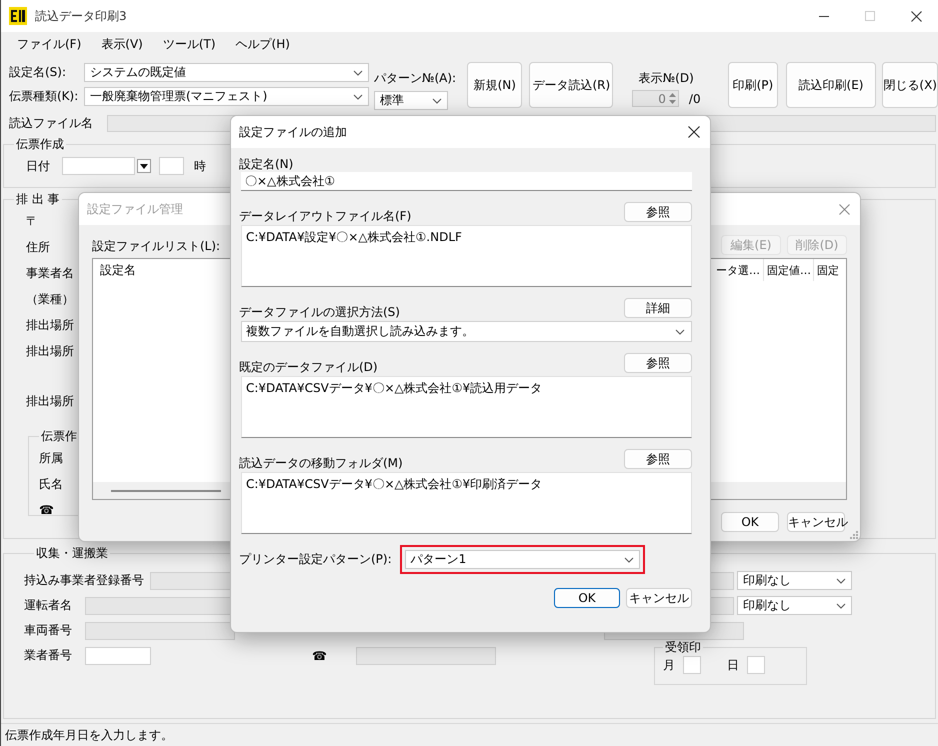  I want to click on path-field: C:¥DATA¥CSVデータ¥〇×△株式会社①¥印刷済データ, so click(466, 503).